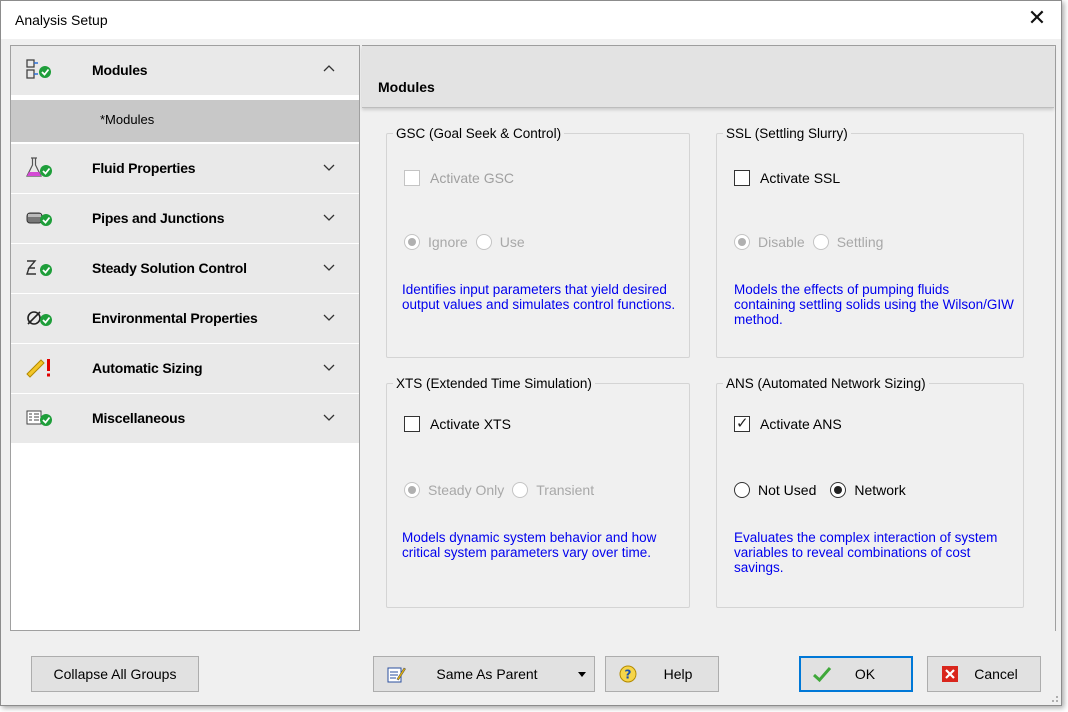  I want to click on gsc-use-radio: Use, so click(500, 242).